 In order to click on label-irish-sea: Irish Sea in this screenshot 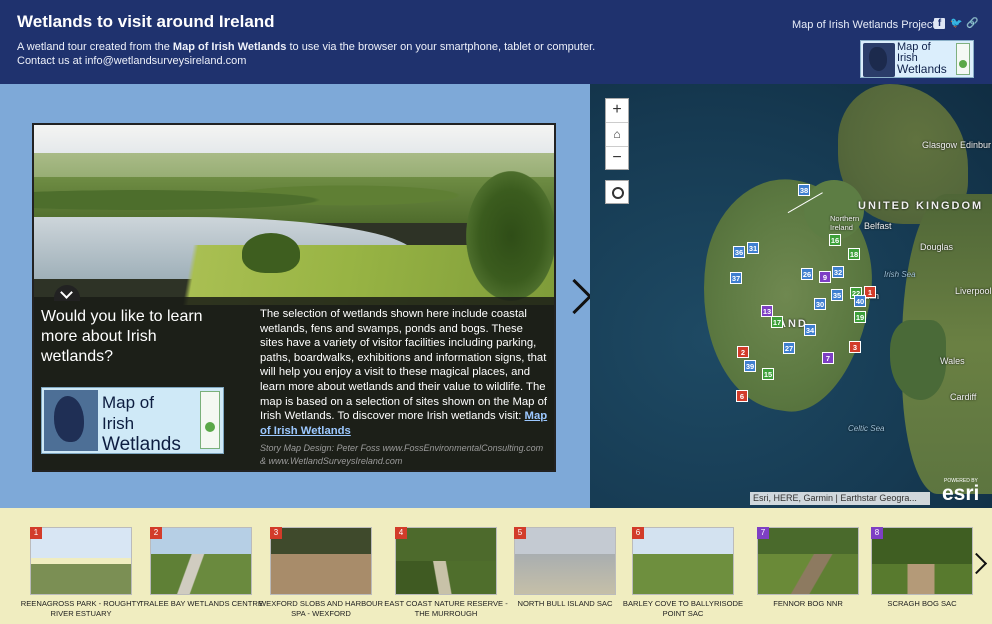, I will do `click(900, 274)`.